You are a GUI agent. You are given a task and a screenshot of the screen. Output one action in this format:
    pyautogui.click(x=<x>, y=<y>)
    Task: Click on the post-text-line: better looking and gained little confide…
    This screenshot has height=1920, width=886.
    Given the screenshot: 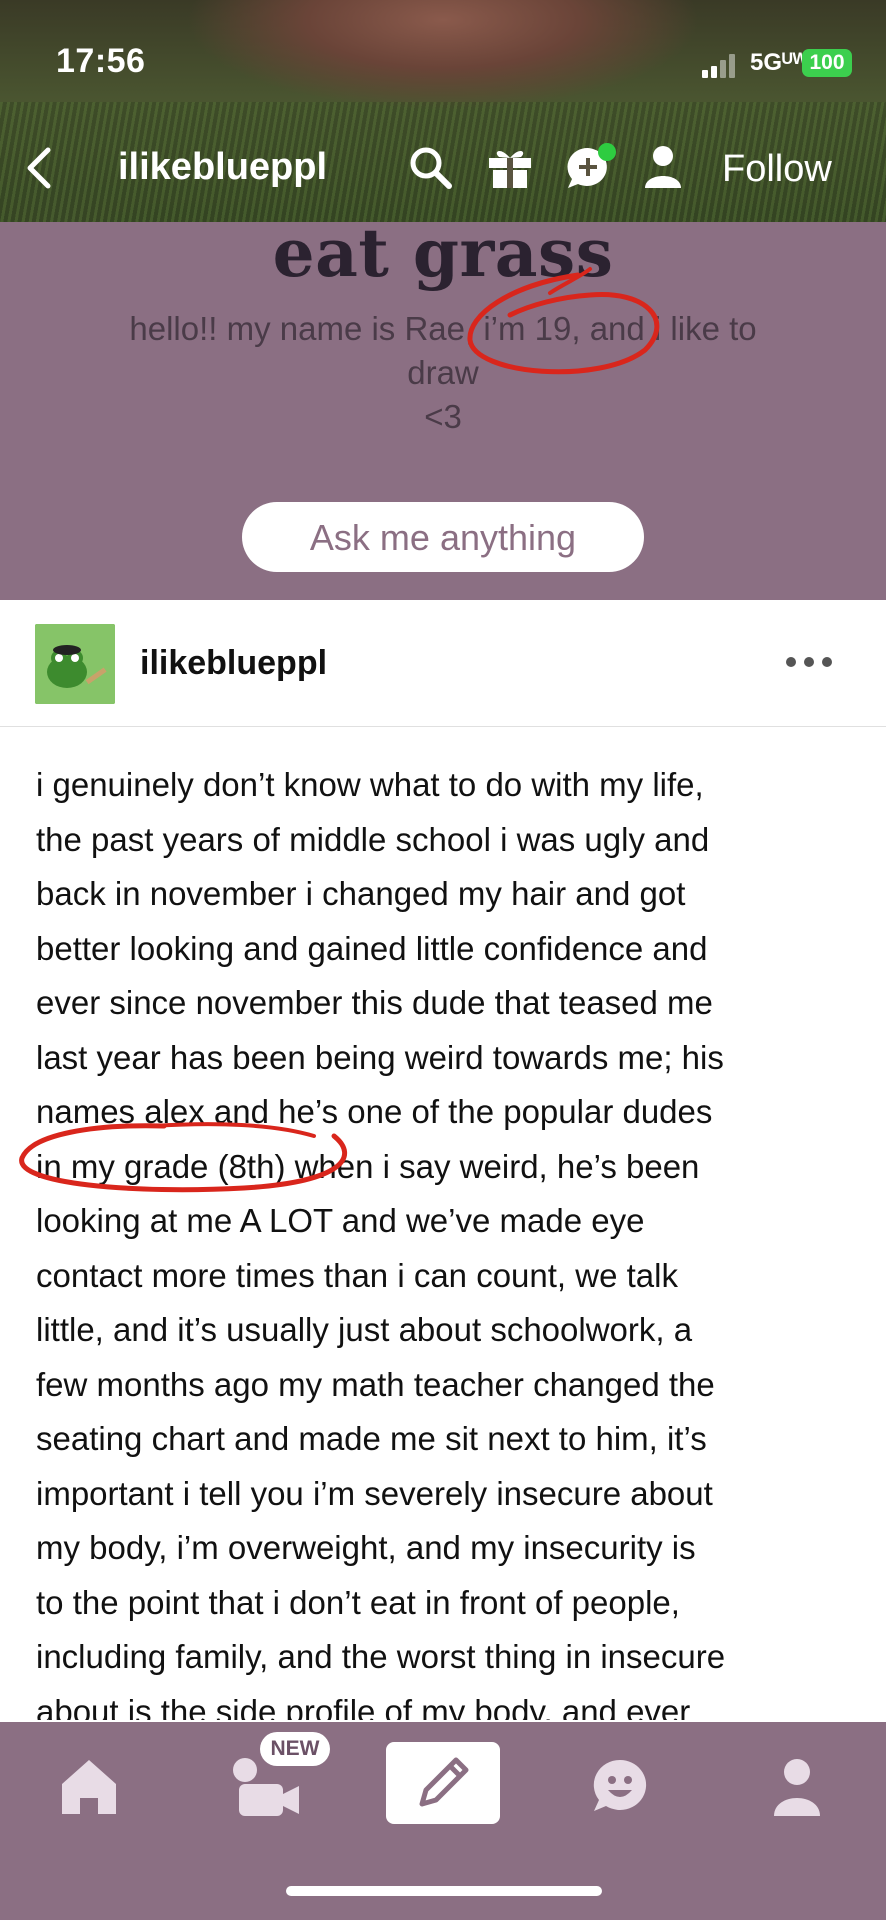 What is the action you would take?
    pyautogui.click(x=372, y=948)
    